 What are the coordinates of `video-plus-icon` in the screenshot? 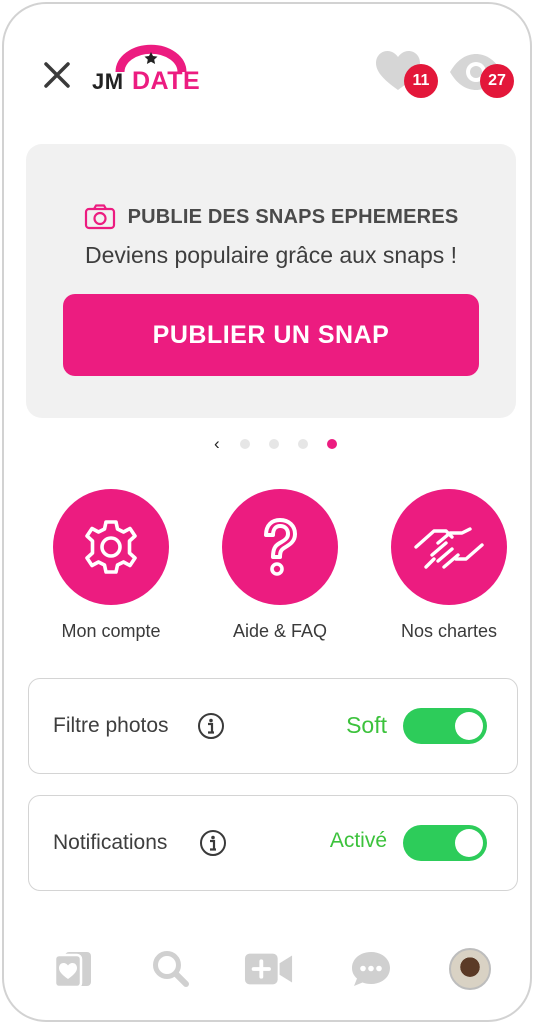 It's located at (268, 969).